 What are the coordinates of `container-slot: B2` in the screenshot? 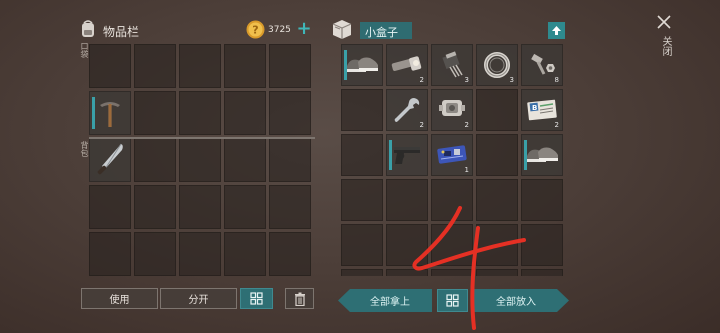 It's located at (542, 110).